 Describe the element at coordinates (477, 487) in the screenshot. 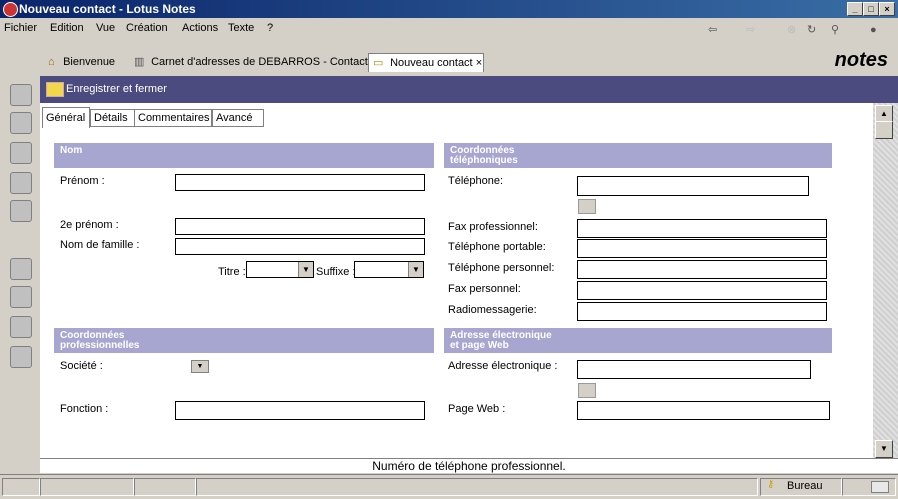

I see `status-message-pane` at that location.